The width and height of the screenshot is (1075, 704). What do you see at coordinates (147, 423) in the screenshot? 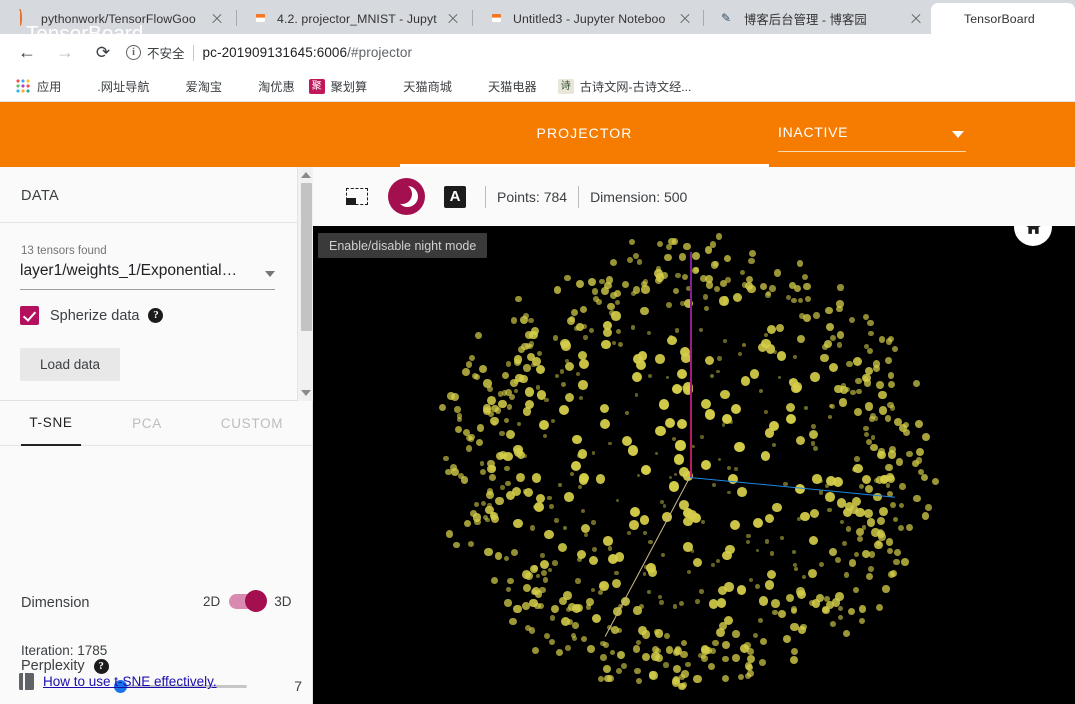
I see `tab-pca: PCA` at bounding box center [147, 423].